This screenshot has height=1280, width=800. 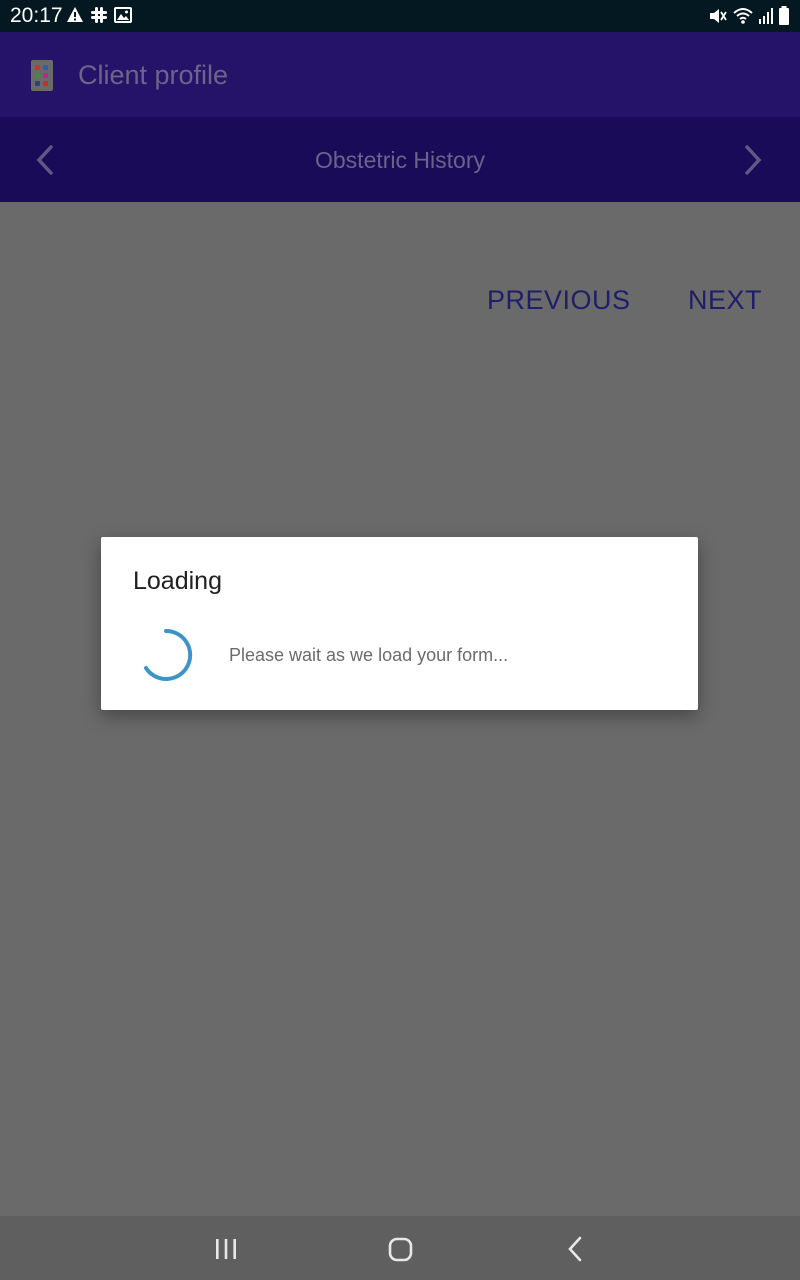 I want to click on section-tab-bar: Obstetric History, so click(x=400, y=159).